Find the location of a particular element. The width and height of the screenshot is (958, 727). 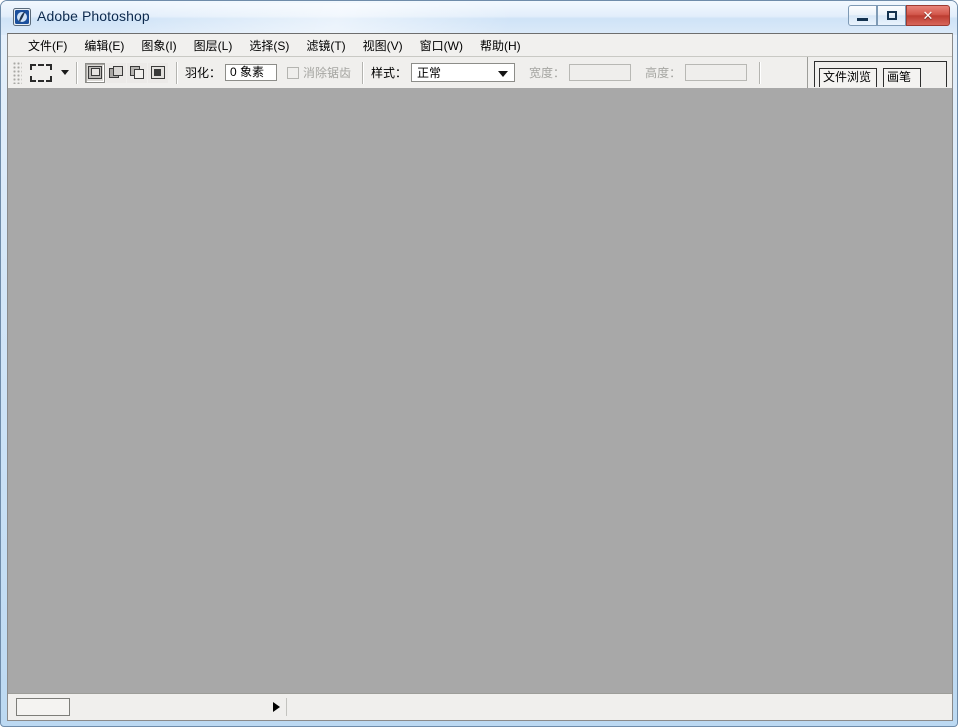

palette-tab-brushes: 画笔 is located at coordinates (902, 77).